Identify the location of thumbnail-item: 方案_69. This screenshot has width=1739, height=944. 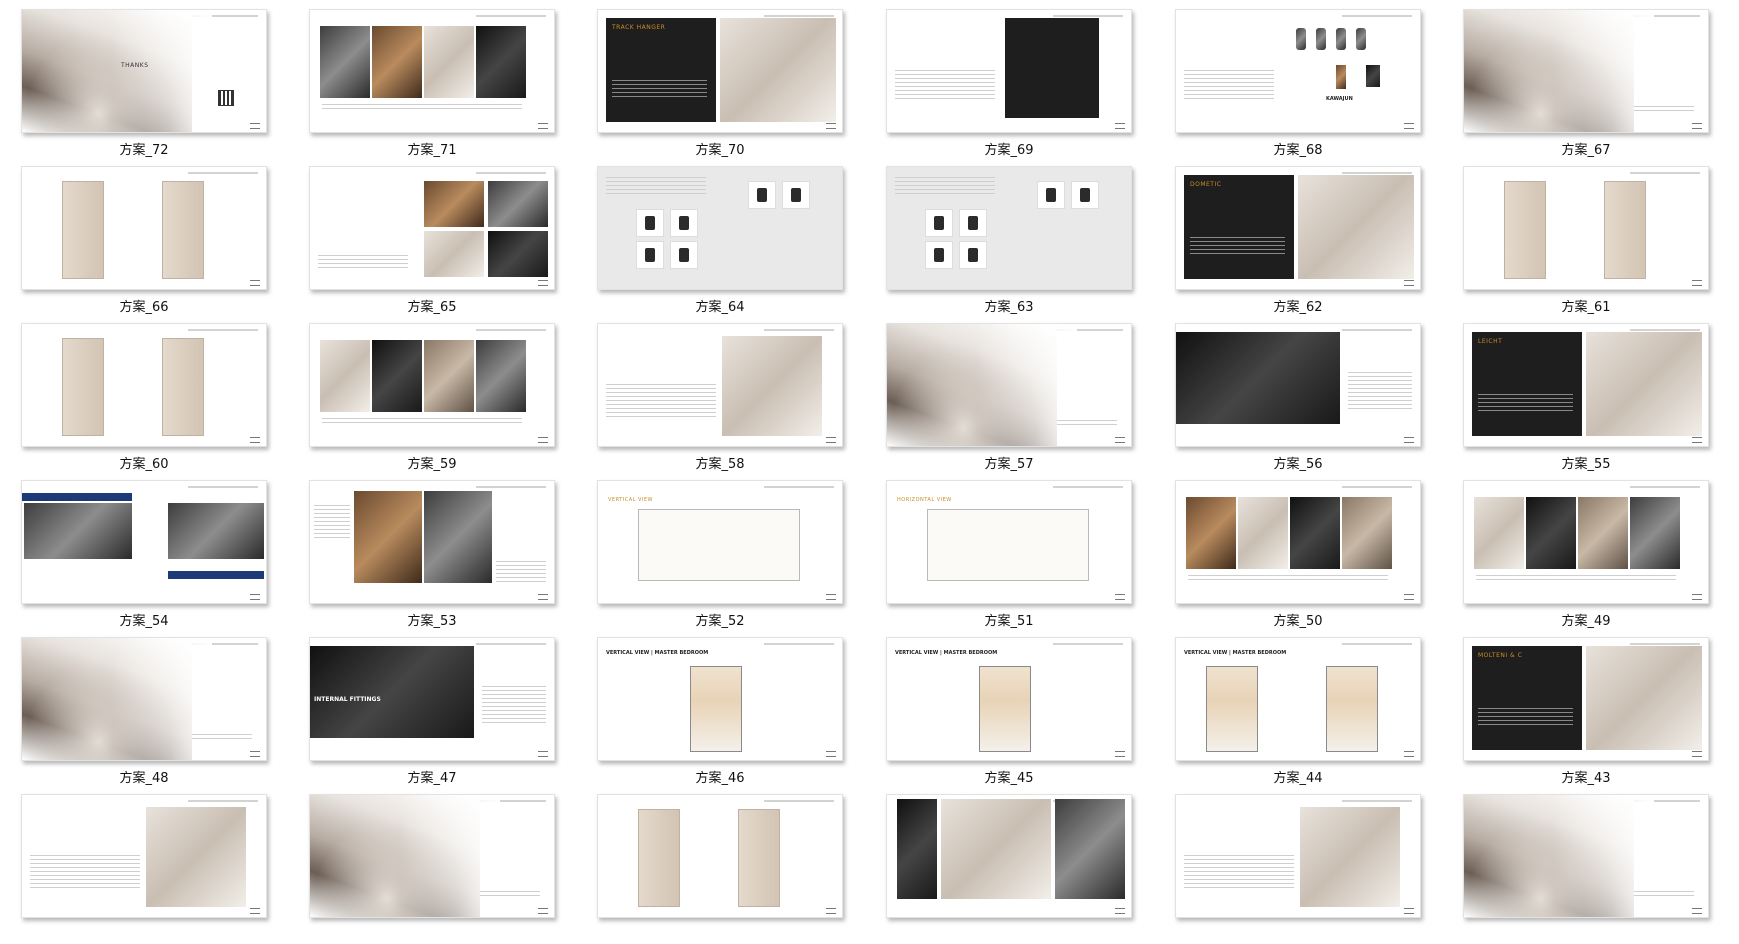
(1009, 84).